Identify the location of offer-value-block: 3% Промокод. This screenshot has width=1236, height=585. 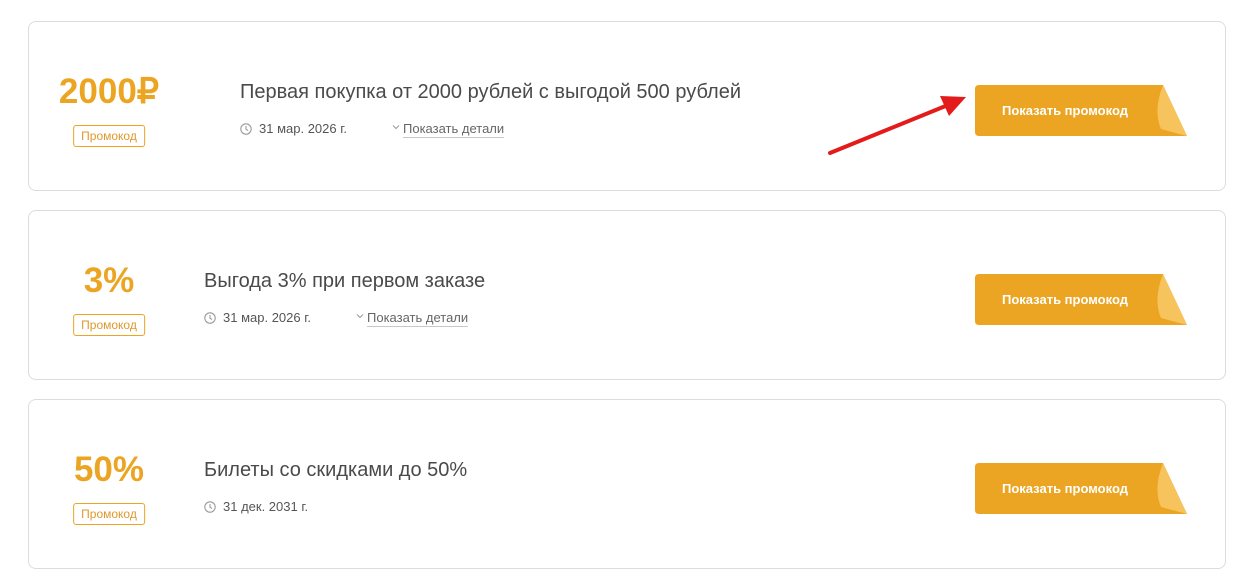
(109, 295).